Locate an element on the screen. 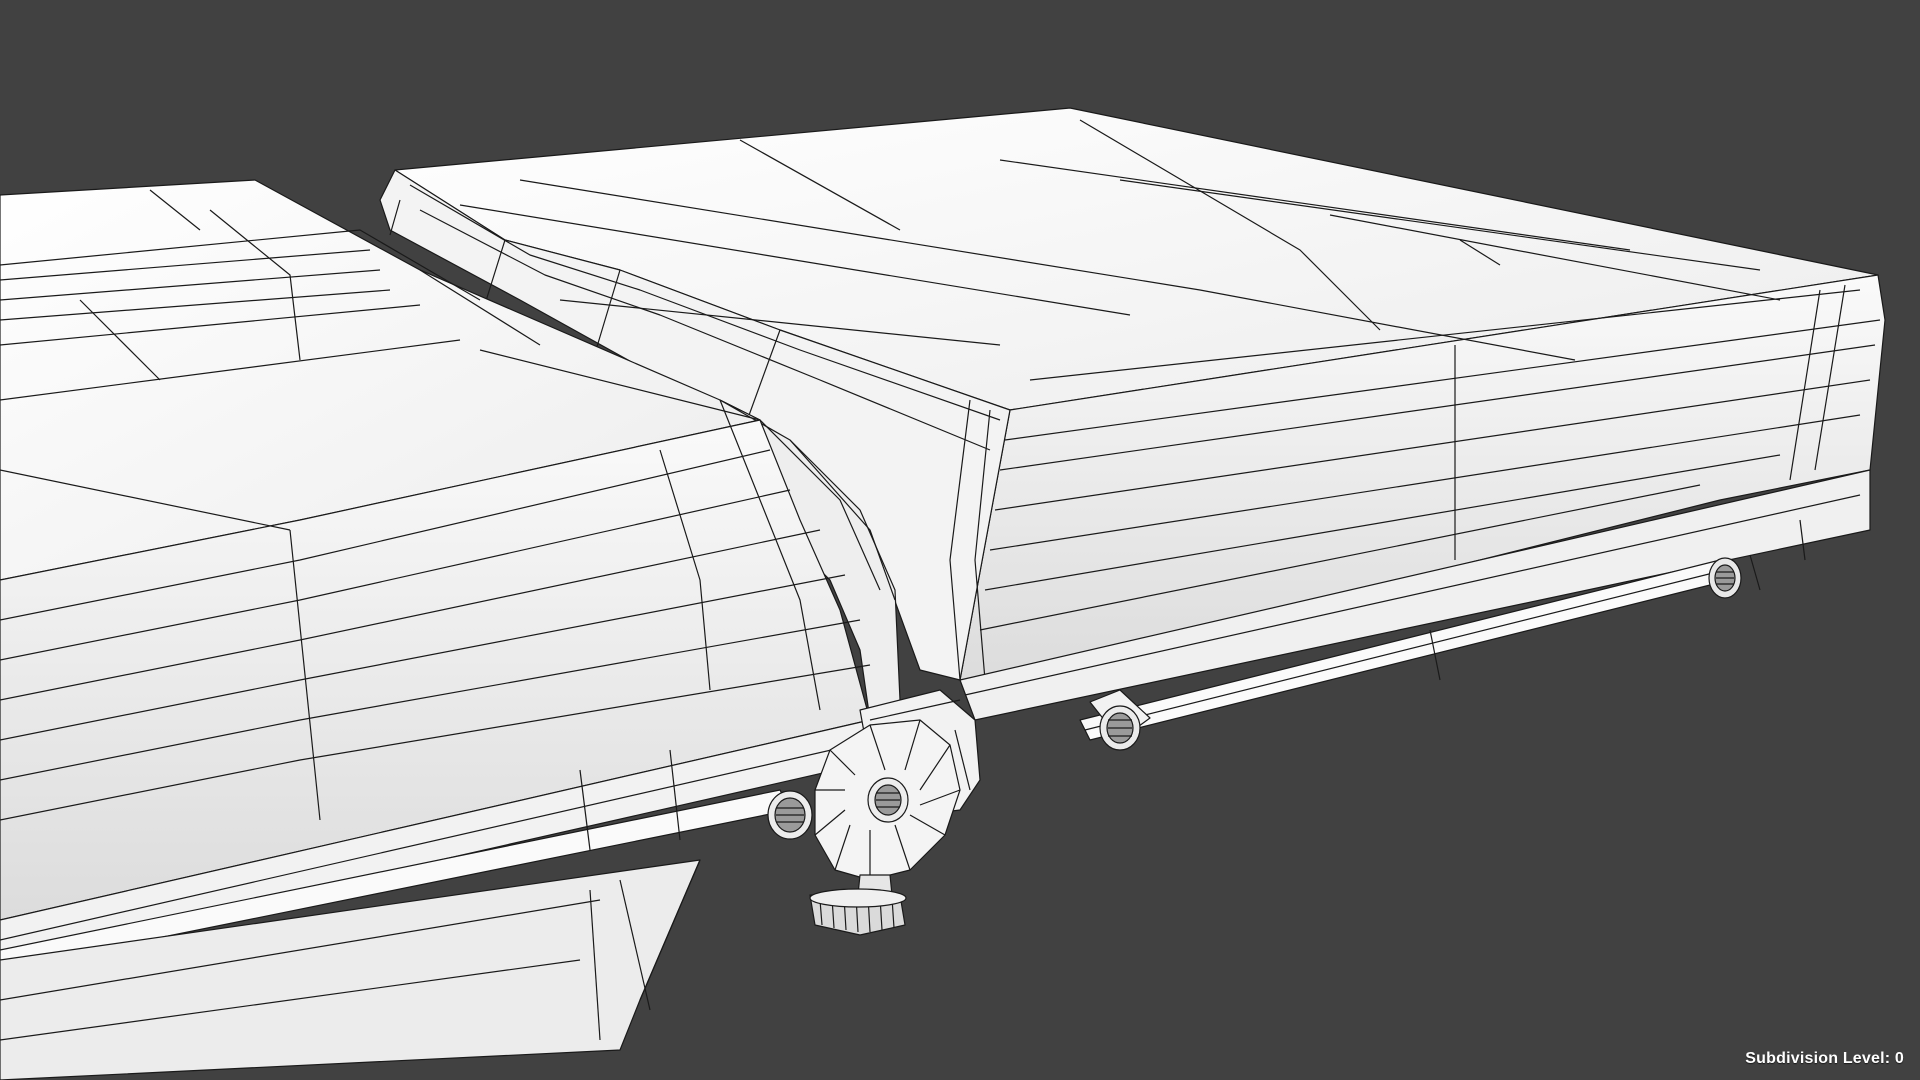 This screenshot has height=1080, width=1920. subdivision-level-label: Subdivision Level: 0 is located at coordinates (1824, 1058).